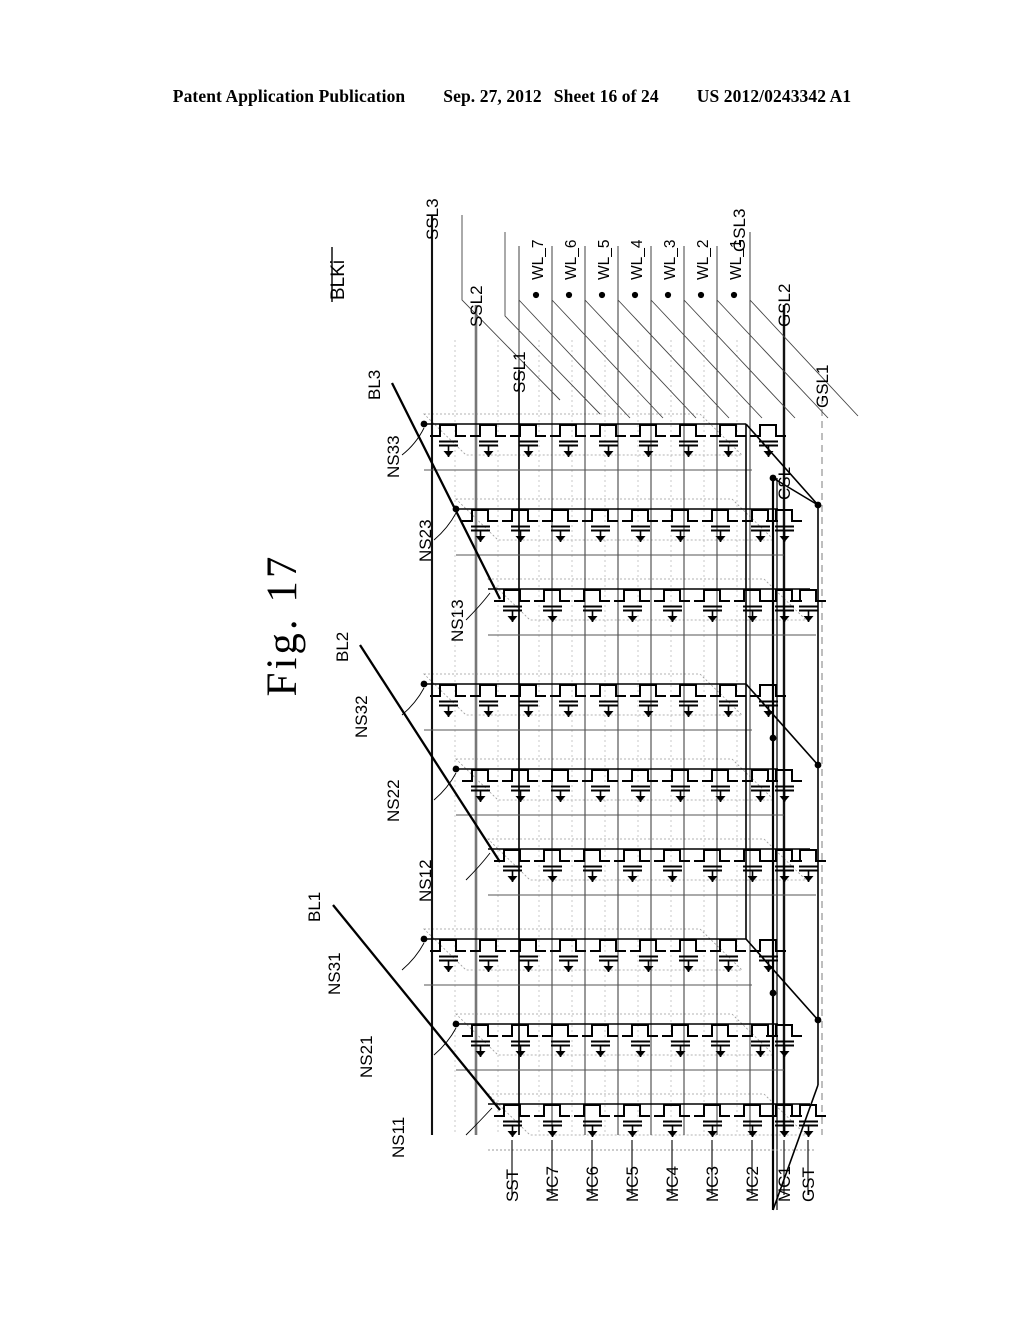  Describe the element at coordinates (342, 647) in the screenshot. I see `label-bl2: BL2` at that location.